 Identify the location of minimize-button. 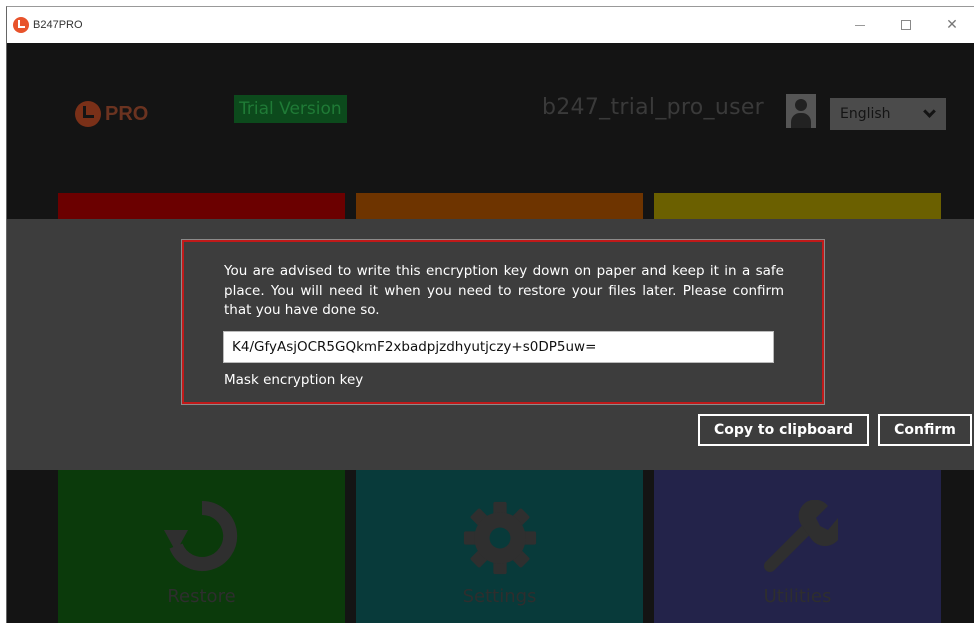
(860, 25).